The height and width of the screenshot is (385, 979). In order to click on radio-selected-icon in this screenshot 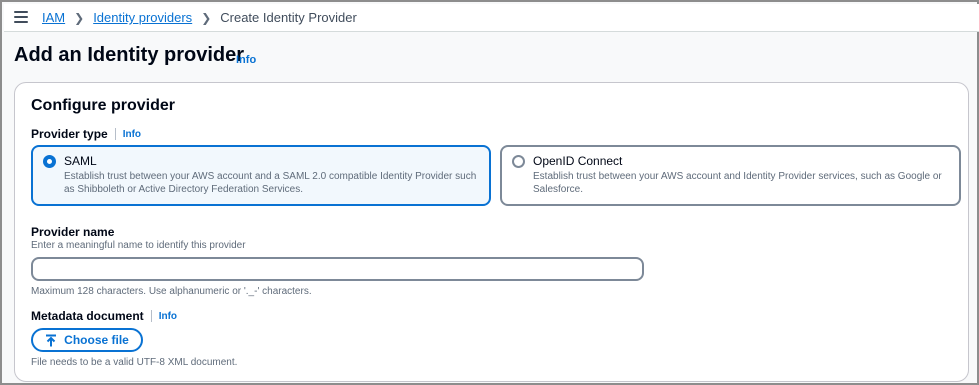, I will do `click(49, 161)`.